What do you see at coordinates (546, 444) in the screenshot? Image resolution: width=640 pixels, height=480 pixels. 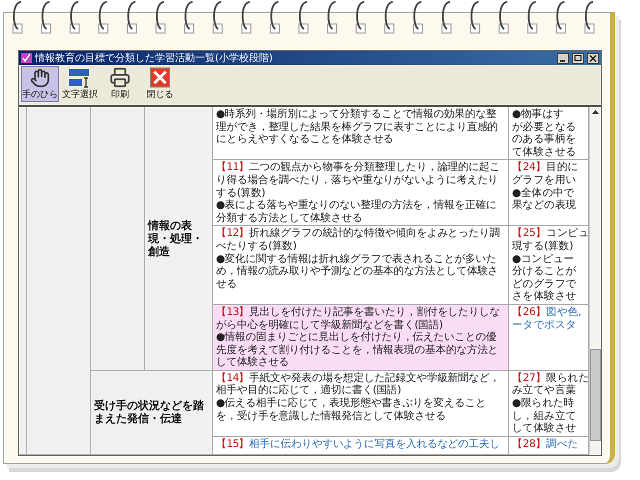 I see `activity-text: 【28】調べた` at bounding box center [546, 444].